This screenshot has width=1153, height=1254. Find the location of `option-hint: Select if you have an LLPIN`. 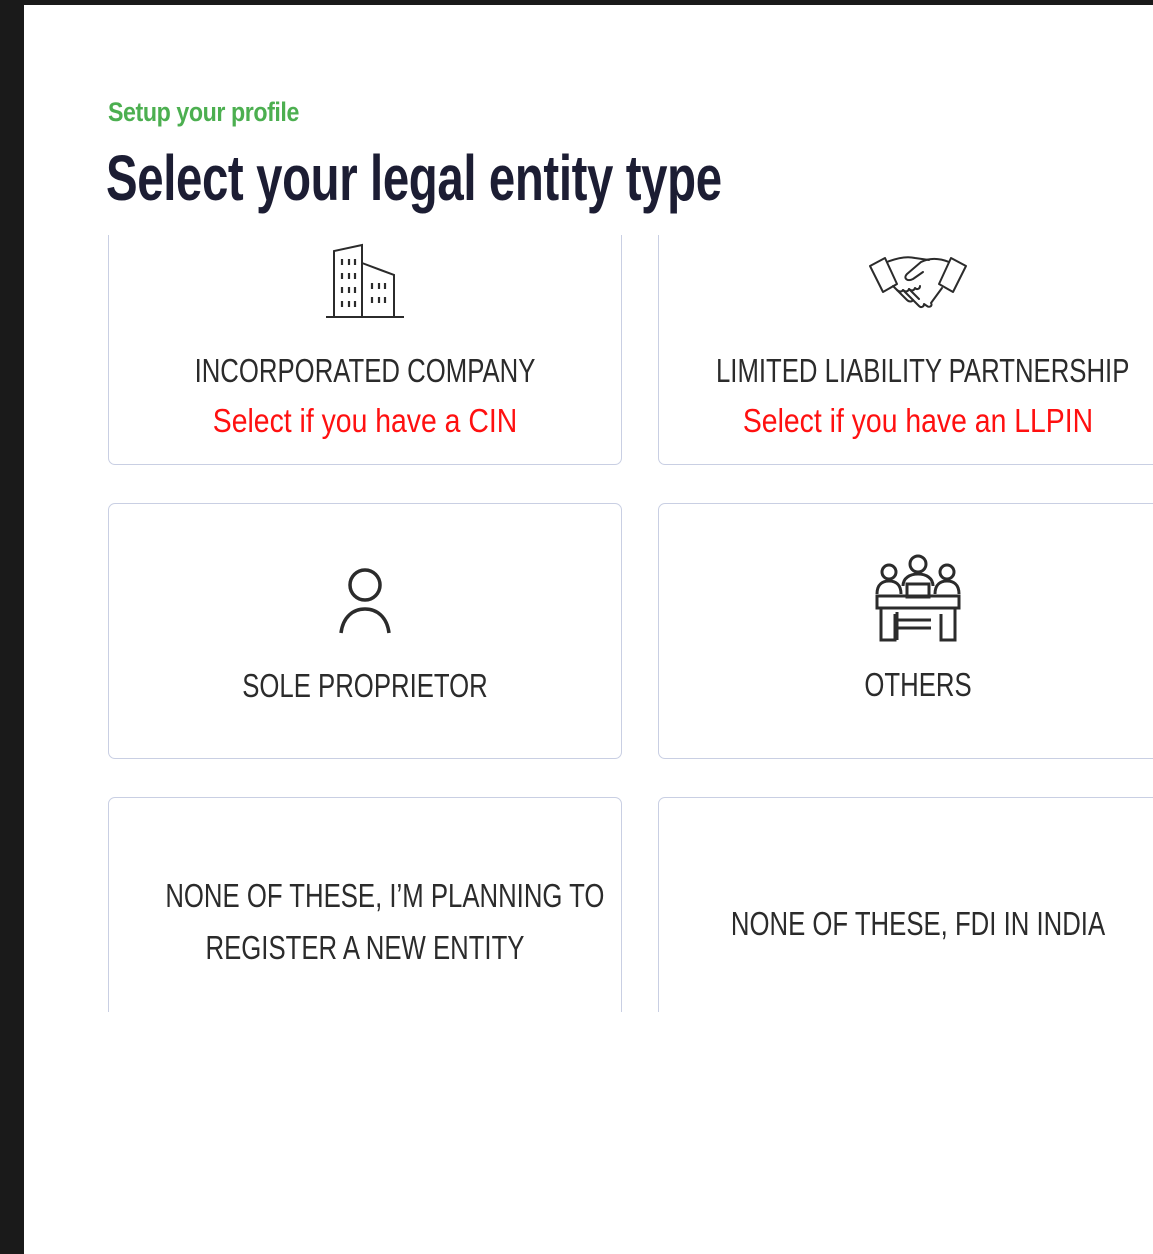

option-hint: Select if you have an LLPIN is located at coordinates (918, 420).